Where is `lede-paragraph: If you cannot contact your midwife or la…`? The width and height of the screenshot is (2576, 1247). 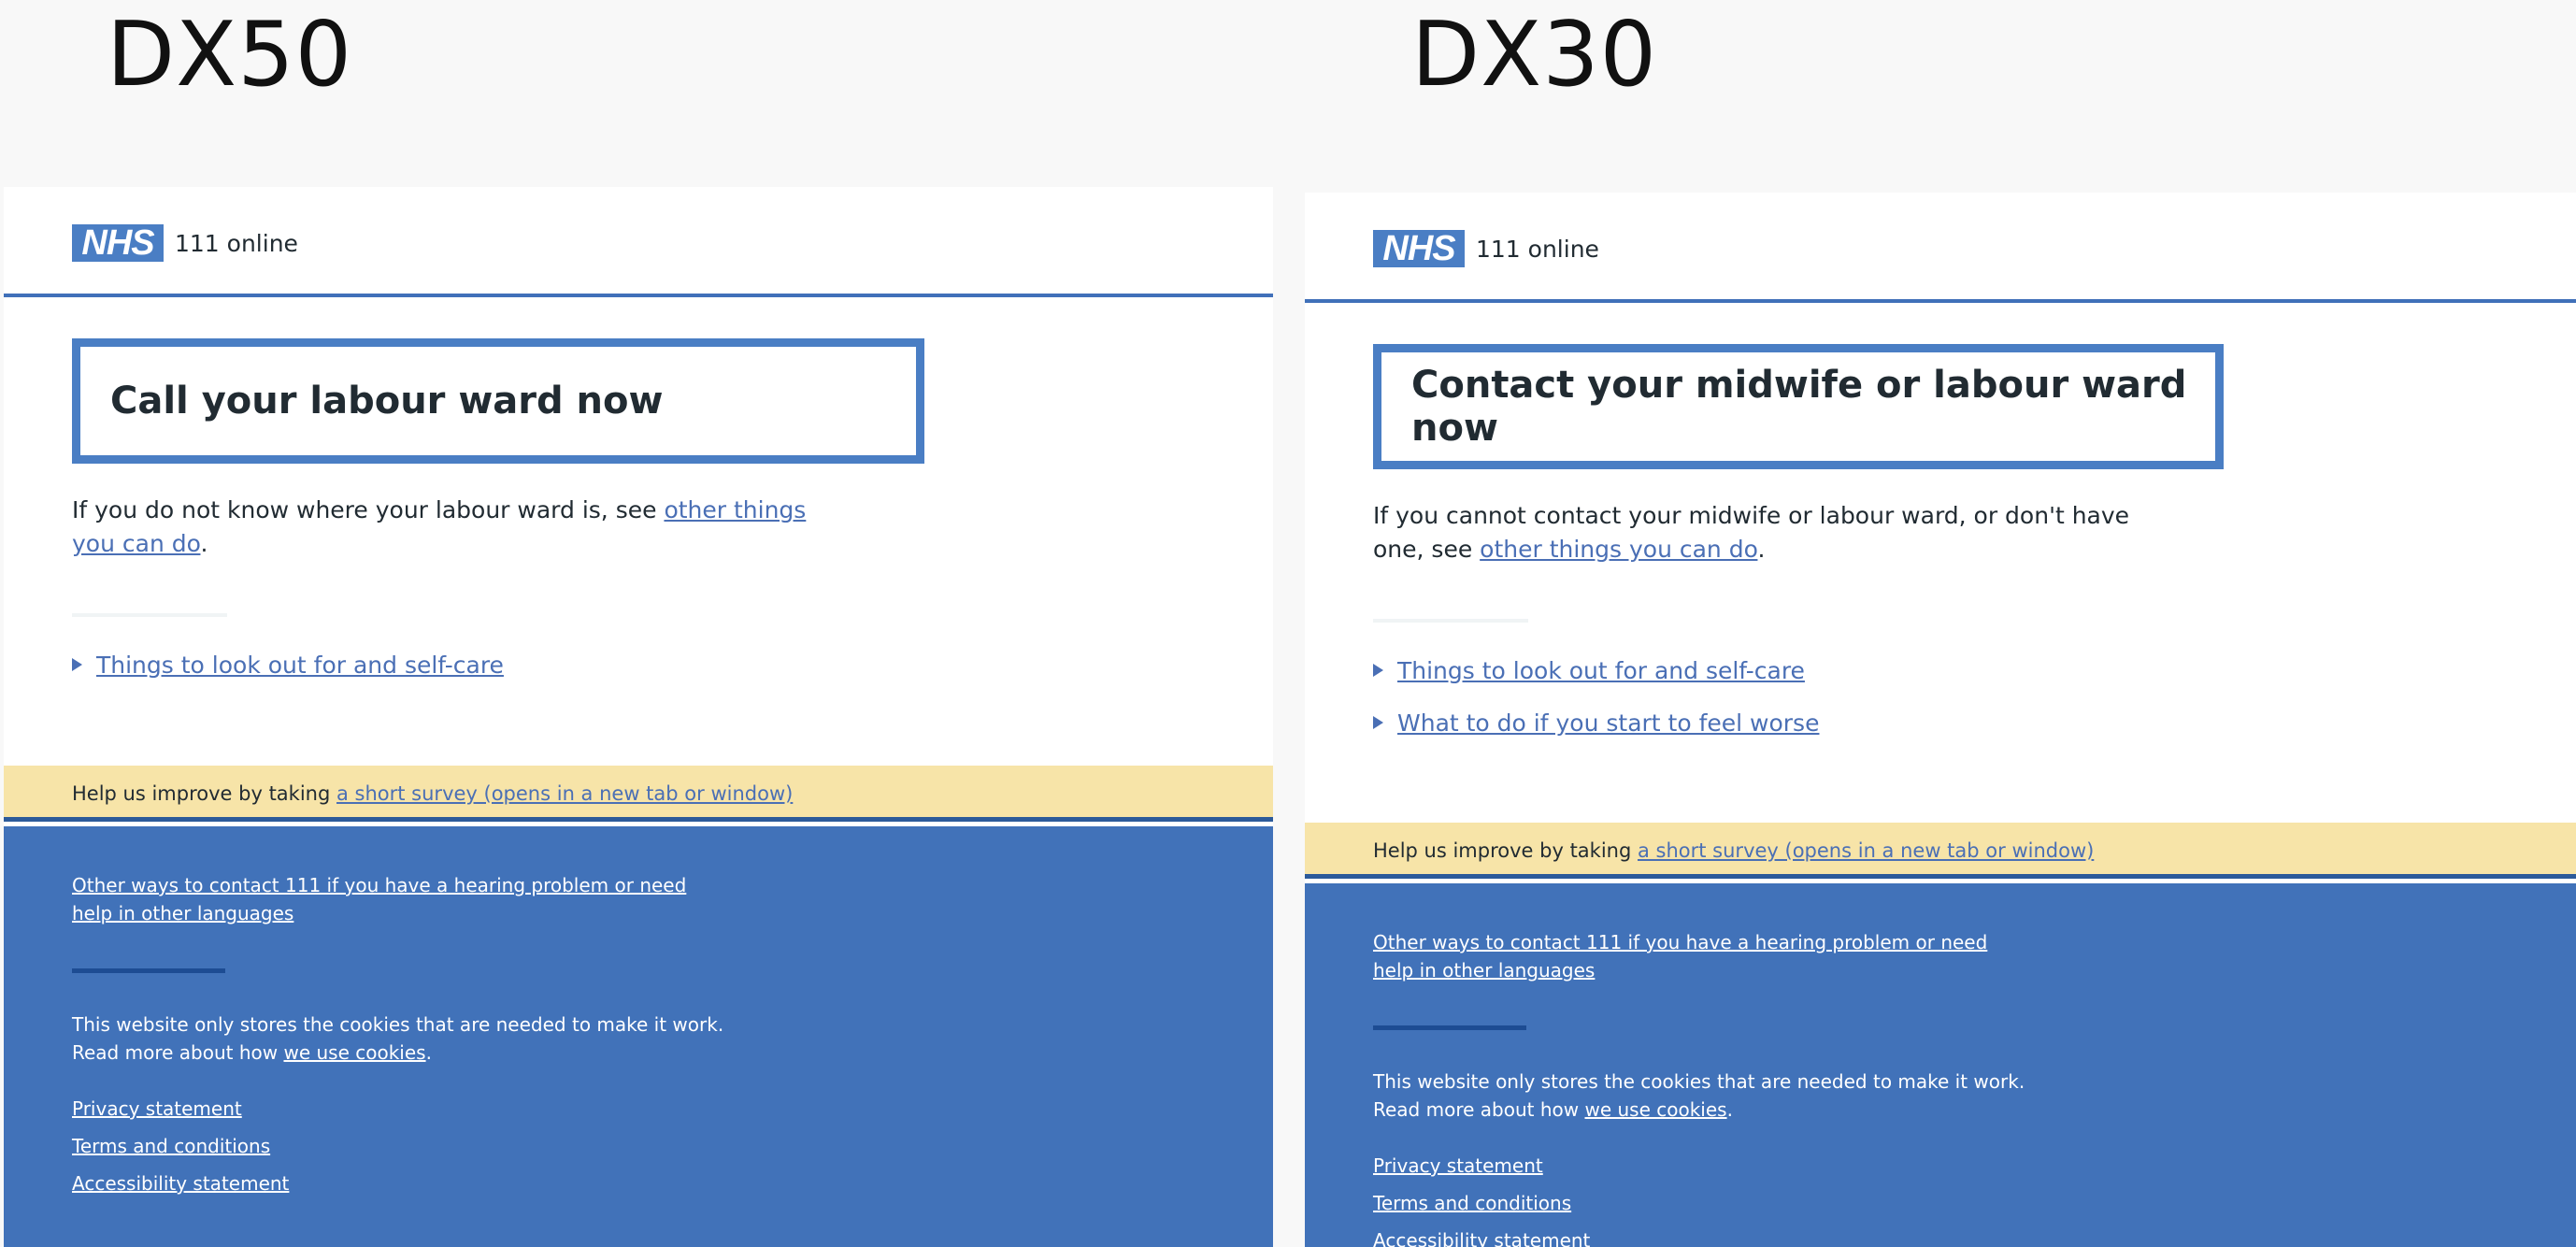
lede-paragraph: If you cannot contact your midwife or la… is located at coordinates (1756, 532).